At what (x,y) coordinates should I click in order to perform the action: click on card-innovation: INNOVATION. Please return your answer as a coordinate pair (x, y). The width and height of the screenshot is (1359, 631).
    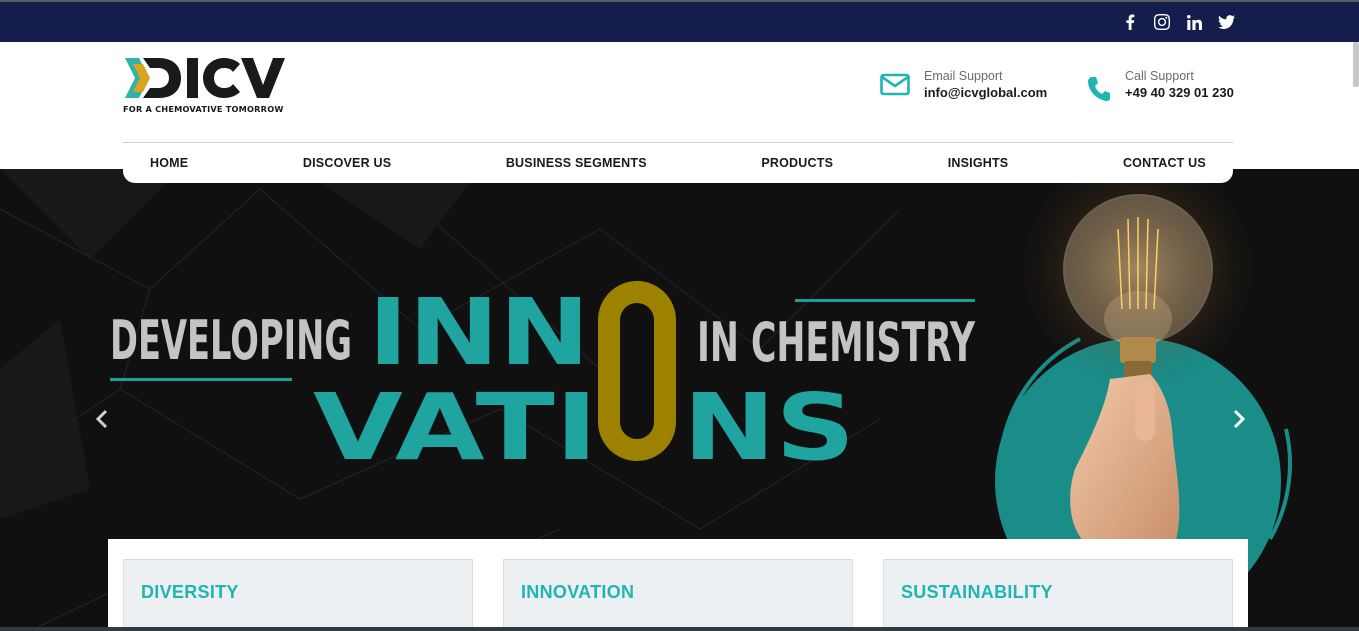
    Looking at the image, I should click on (678, 595).